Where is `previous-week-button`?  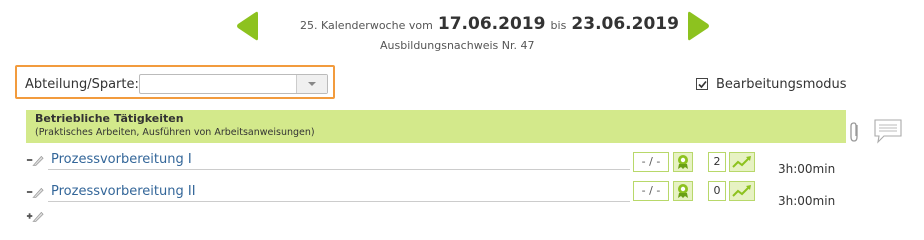 previous-week-button is located at coordinates (248, 25).